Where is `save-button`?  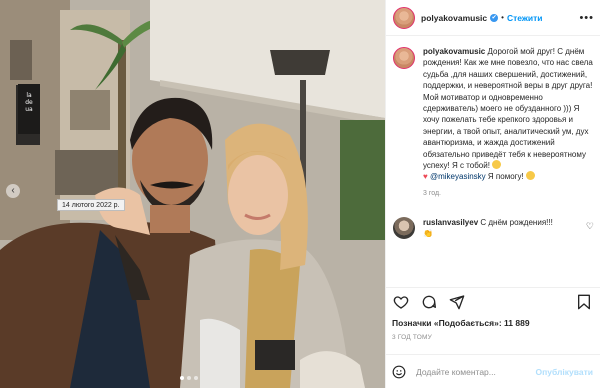
save-button is located at coordinates (584, 302).